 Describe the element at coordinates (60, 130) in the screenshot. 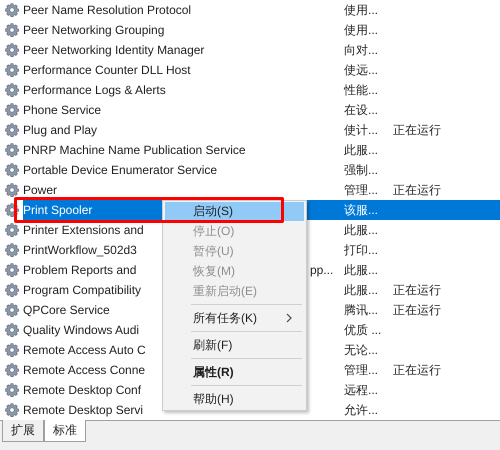

I see `service-name: Plug and Play` at that location.